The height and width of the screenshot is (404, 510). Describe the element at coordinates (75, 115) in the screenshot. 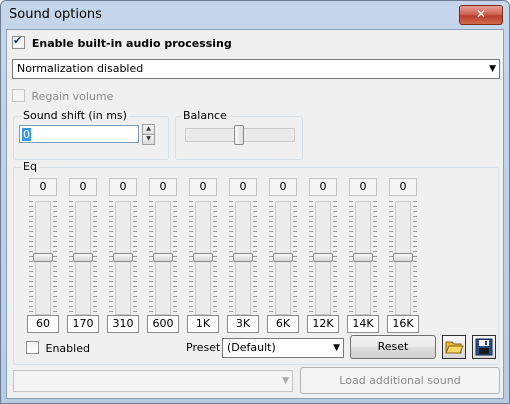

I see `sound-shift-label: Sound shift (in ms)` at that location.